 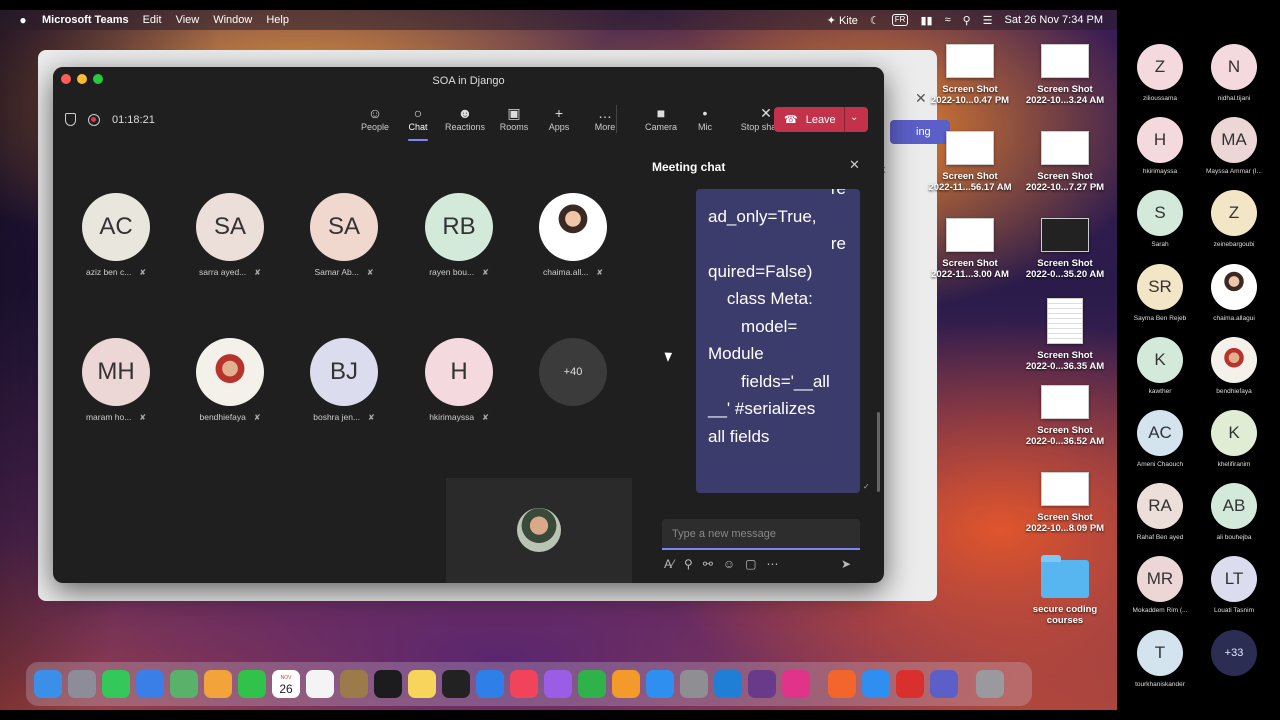 I want to click on participant-tile: SA Samar Ab... ✘, so click(x=344, y=235).